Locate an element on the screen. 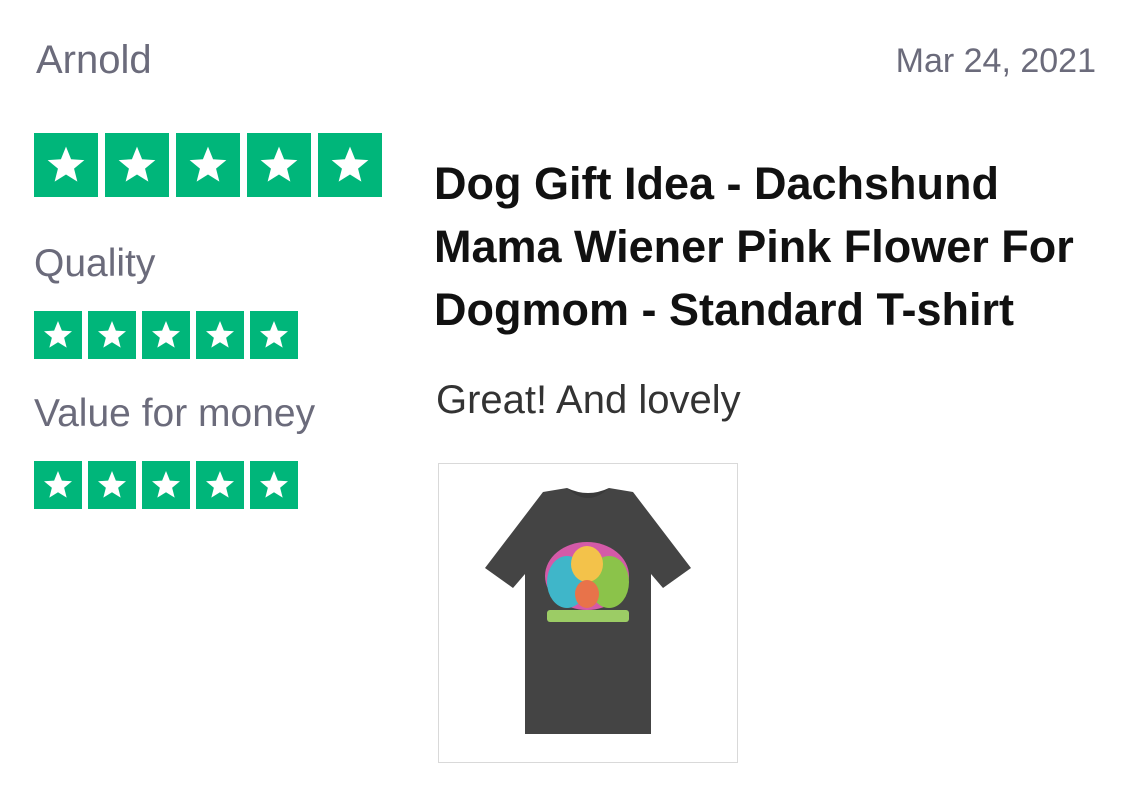 The image size is (1128, 808). value-for-money-rating-stars is located at coordinates (166, 485).